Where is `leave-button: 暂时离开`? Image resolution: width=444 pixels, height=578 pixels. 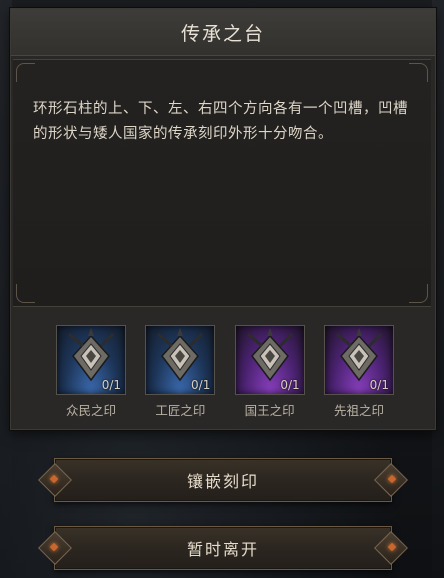
leave-button: 暂时离开 is located at coordinates (223, 548).